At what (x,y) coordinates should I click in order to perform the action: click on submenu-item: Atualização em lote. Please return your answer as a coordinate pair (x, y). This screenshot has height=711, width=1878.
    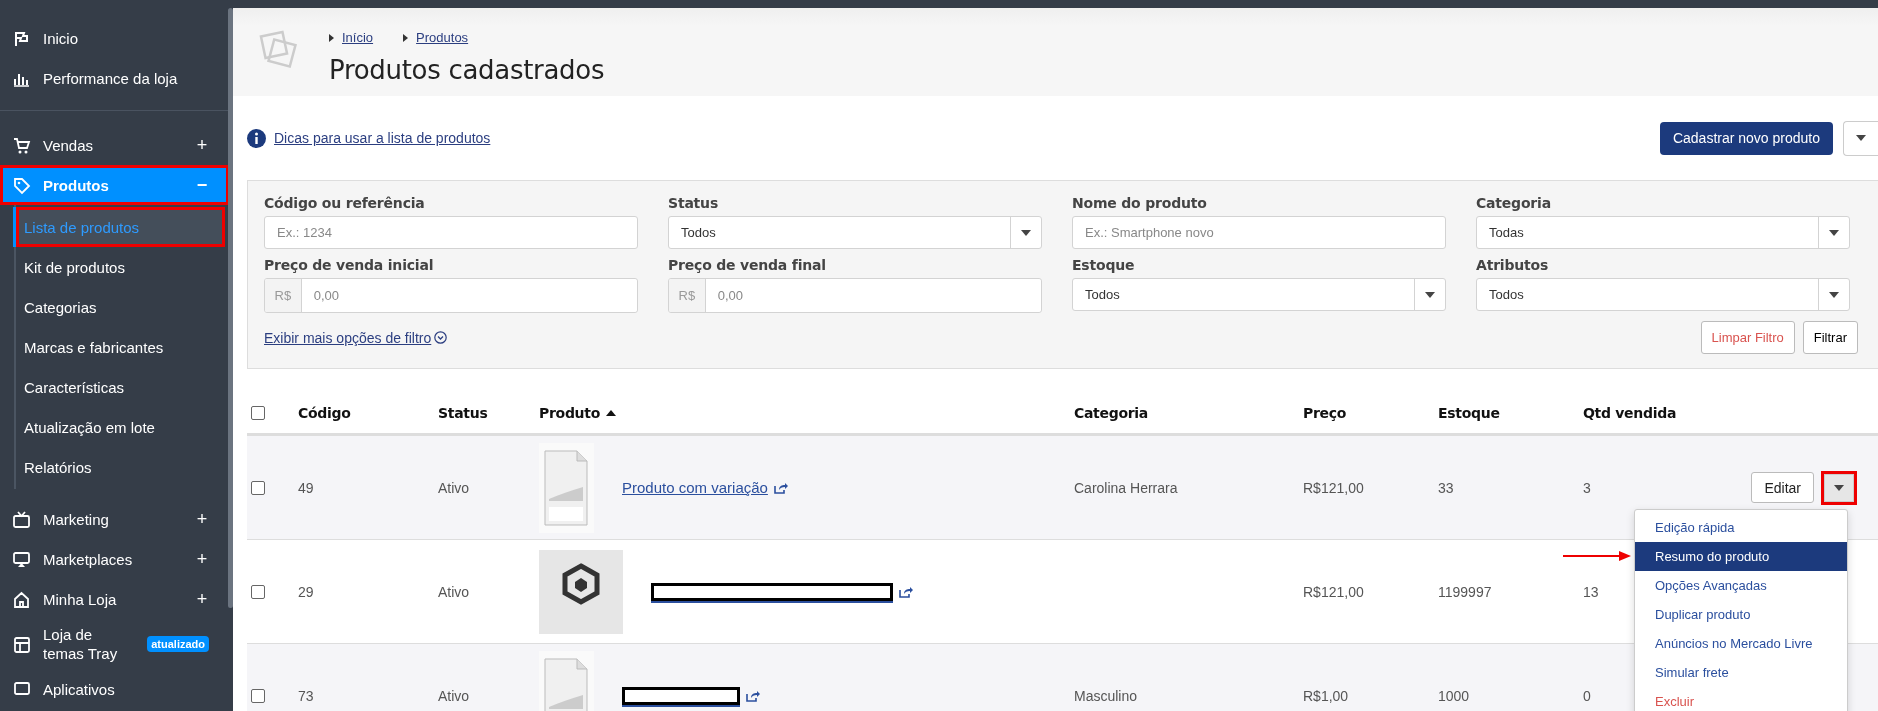
    Looking at the image, I should click on (120, 427).